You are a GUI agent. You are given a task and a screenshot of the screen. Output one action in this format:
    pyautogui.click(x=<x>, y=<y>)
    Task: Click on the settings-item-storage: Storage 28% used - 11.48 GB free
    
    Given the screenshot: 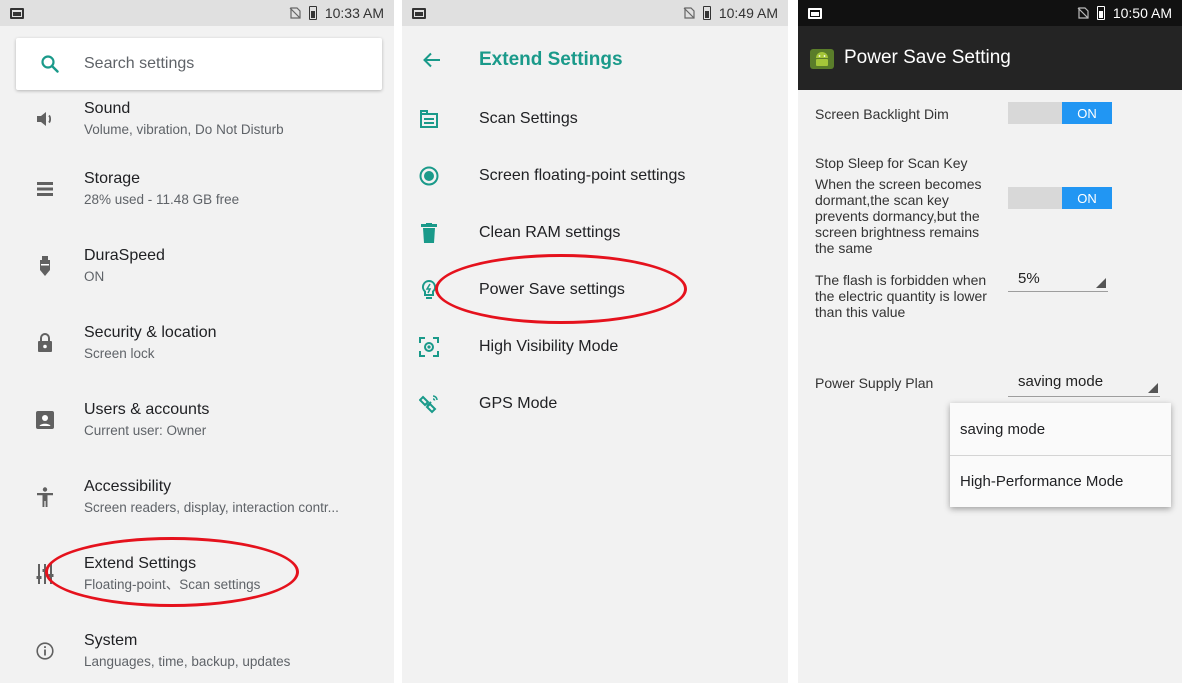 What is the action you would take?
    pyautogui.click(x=197, y=188)
    